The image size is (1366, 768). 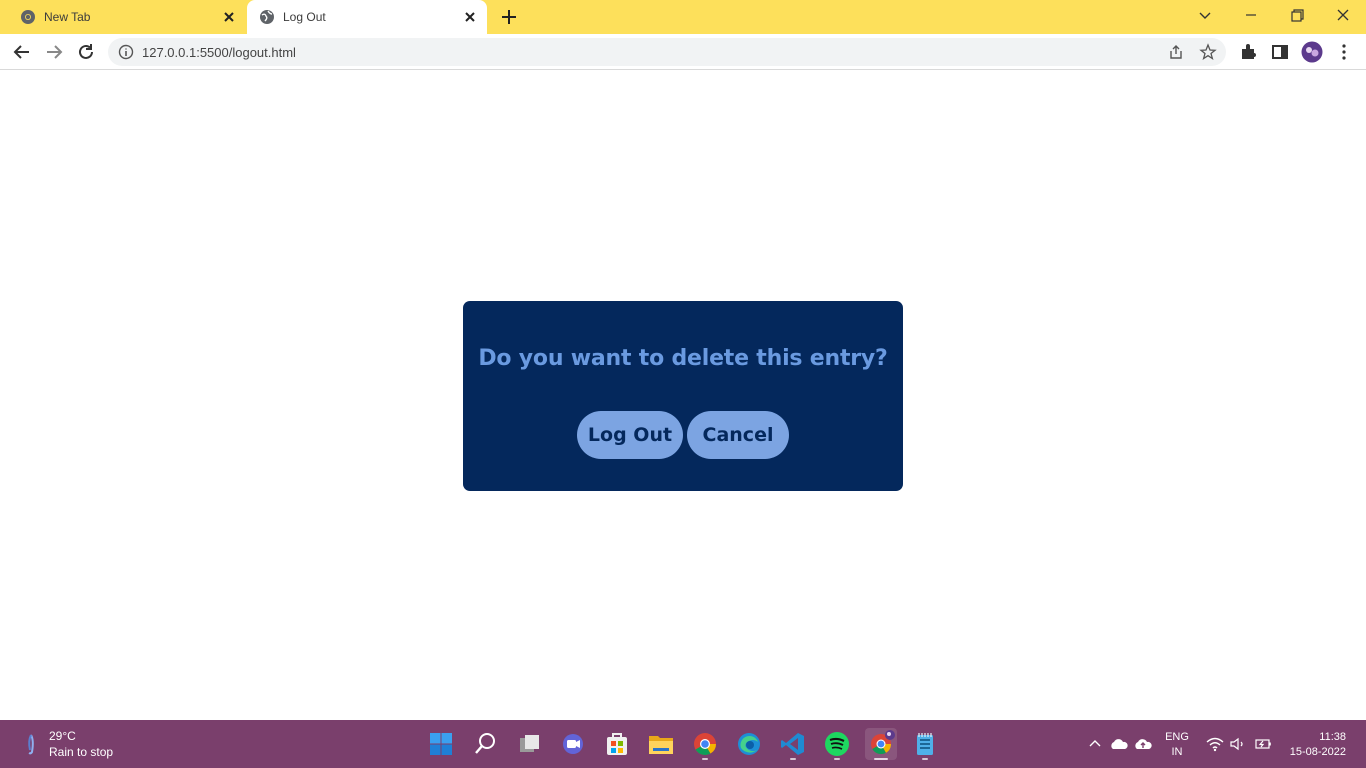 I want to click on browser-toolbar: 127.0.0.1:5500/logout.html, so click(x=683, y=52).